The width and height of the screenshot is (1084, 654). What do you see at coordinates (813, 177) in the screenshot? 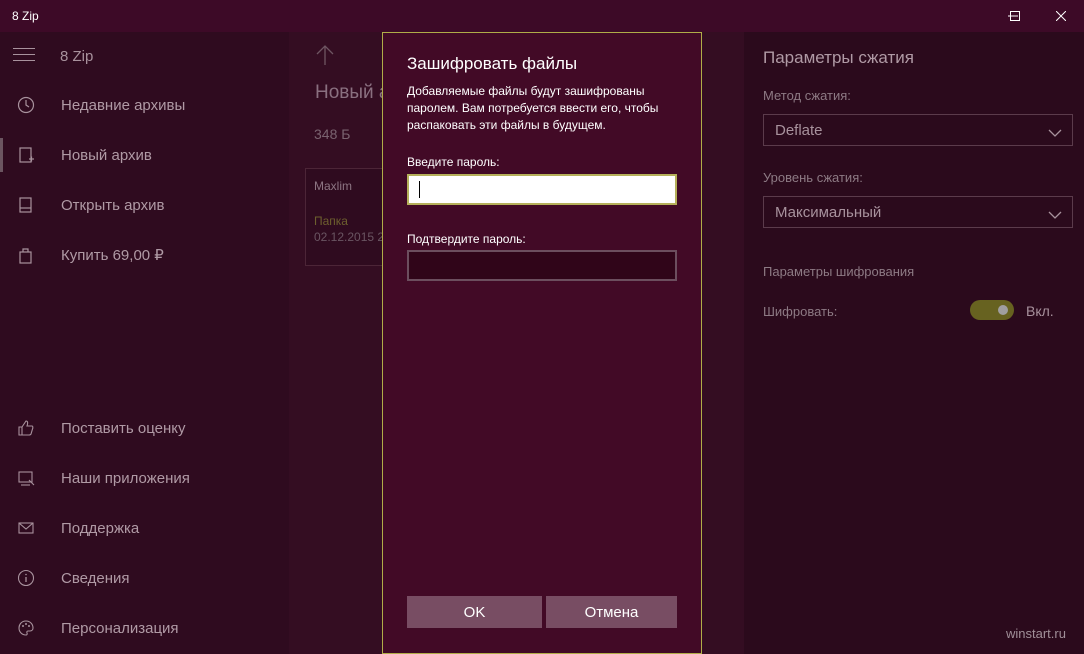
I see `level-label: Уровень сжатия:` at bounding box center [813, 177].